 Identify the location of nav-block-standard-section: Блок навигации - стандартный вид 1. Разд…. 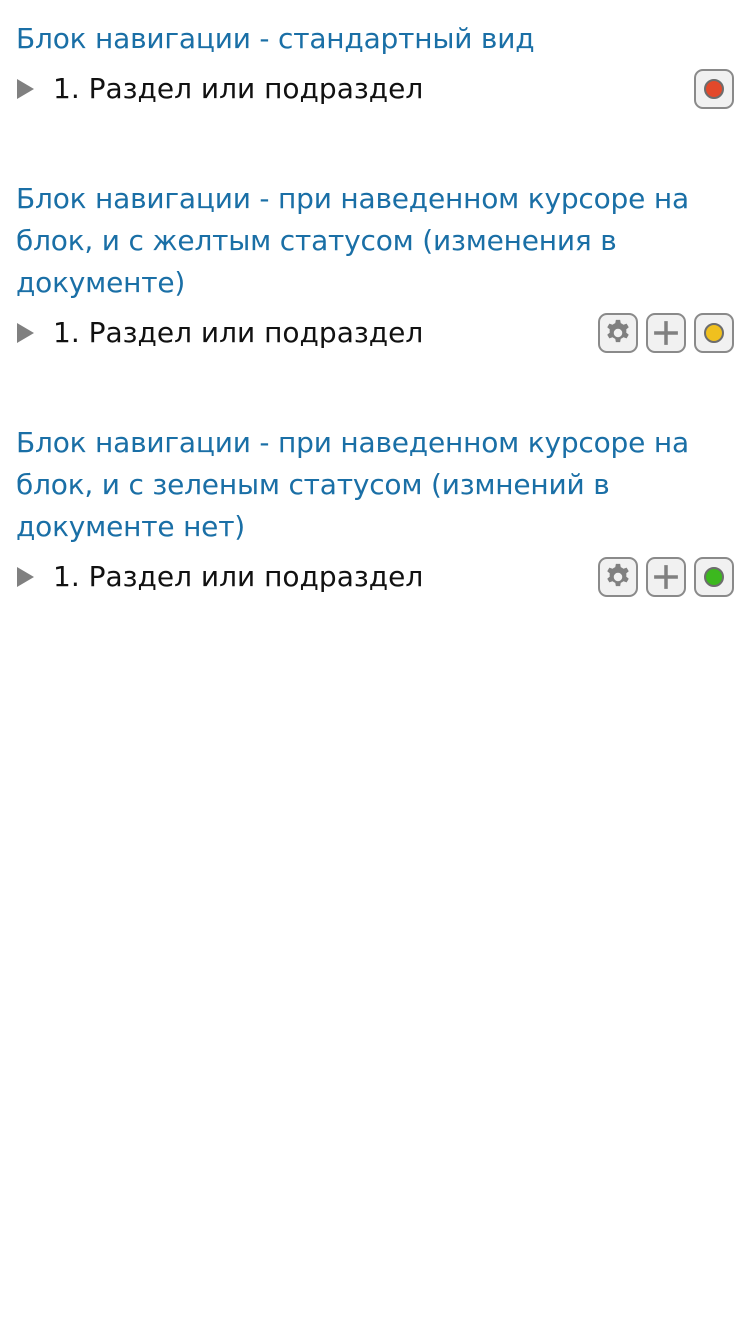
(375, 66).